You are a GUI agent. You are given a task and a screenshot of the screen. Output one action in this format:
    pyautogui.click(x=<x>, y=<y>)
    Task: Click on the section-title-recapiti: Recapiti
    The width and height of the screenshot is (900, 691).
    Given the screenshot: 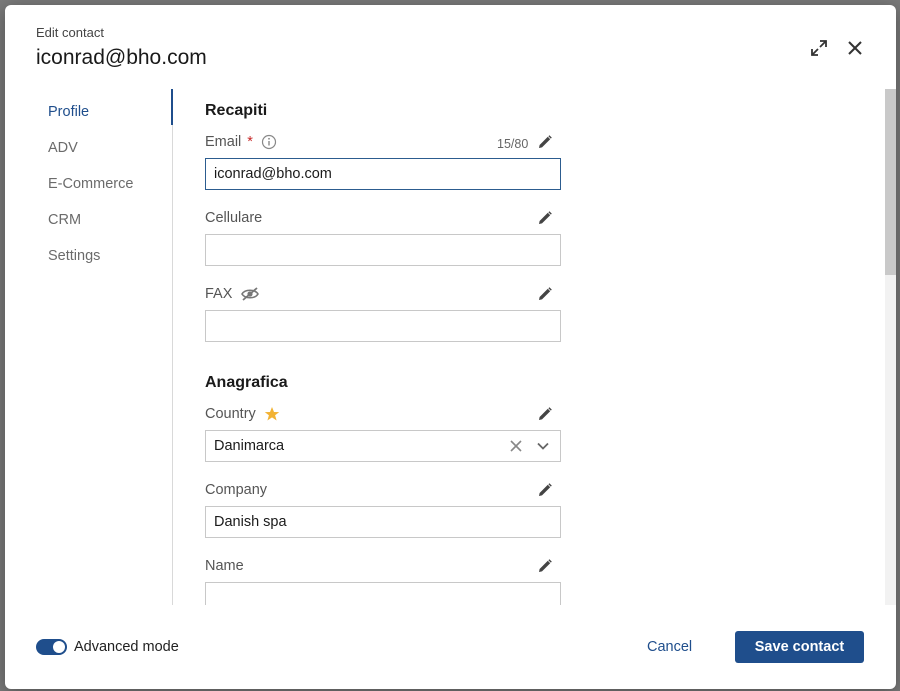 What is the action you would take?
    pyautogui.click(x=236, y=110)
    